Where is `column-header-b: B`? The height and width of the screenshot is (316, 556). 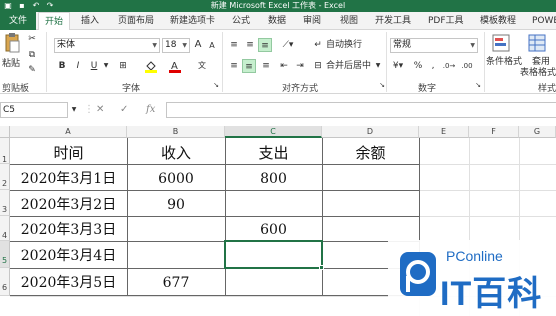
column-header-b: B is located at coordinates (176, 132).